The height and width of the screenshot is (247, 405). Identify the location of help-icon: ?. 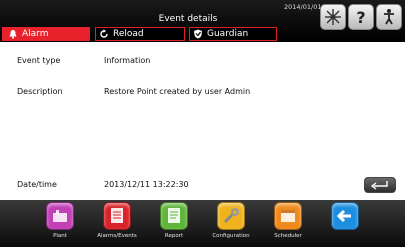
(360, 17).